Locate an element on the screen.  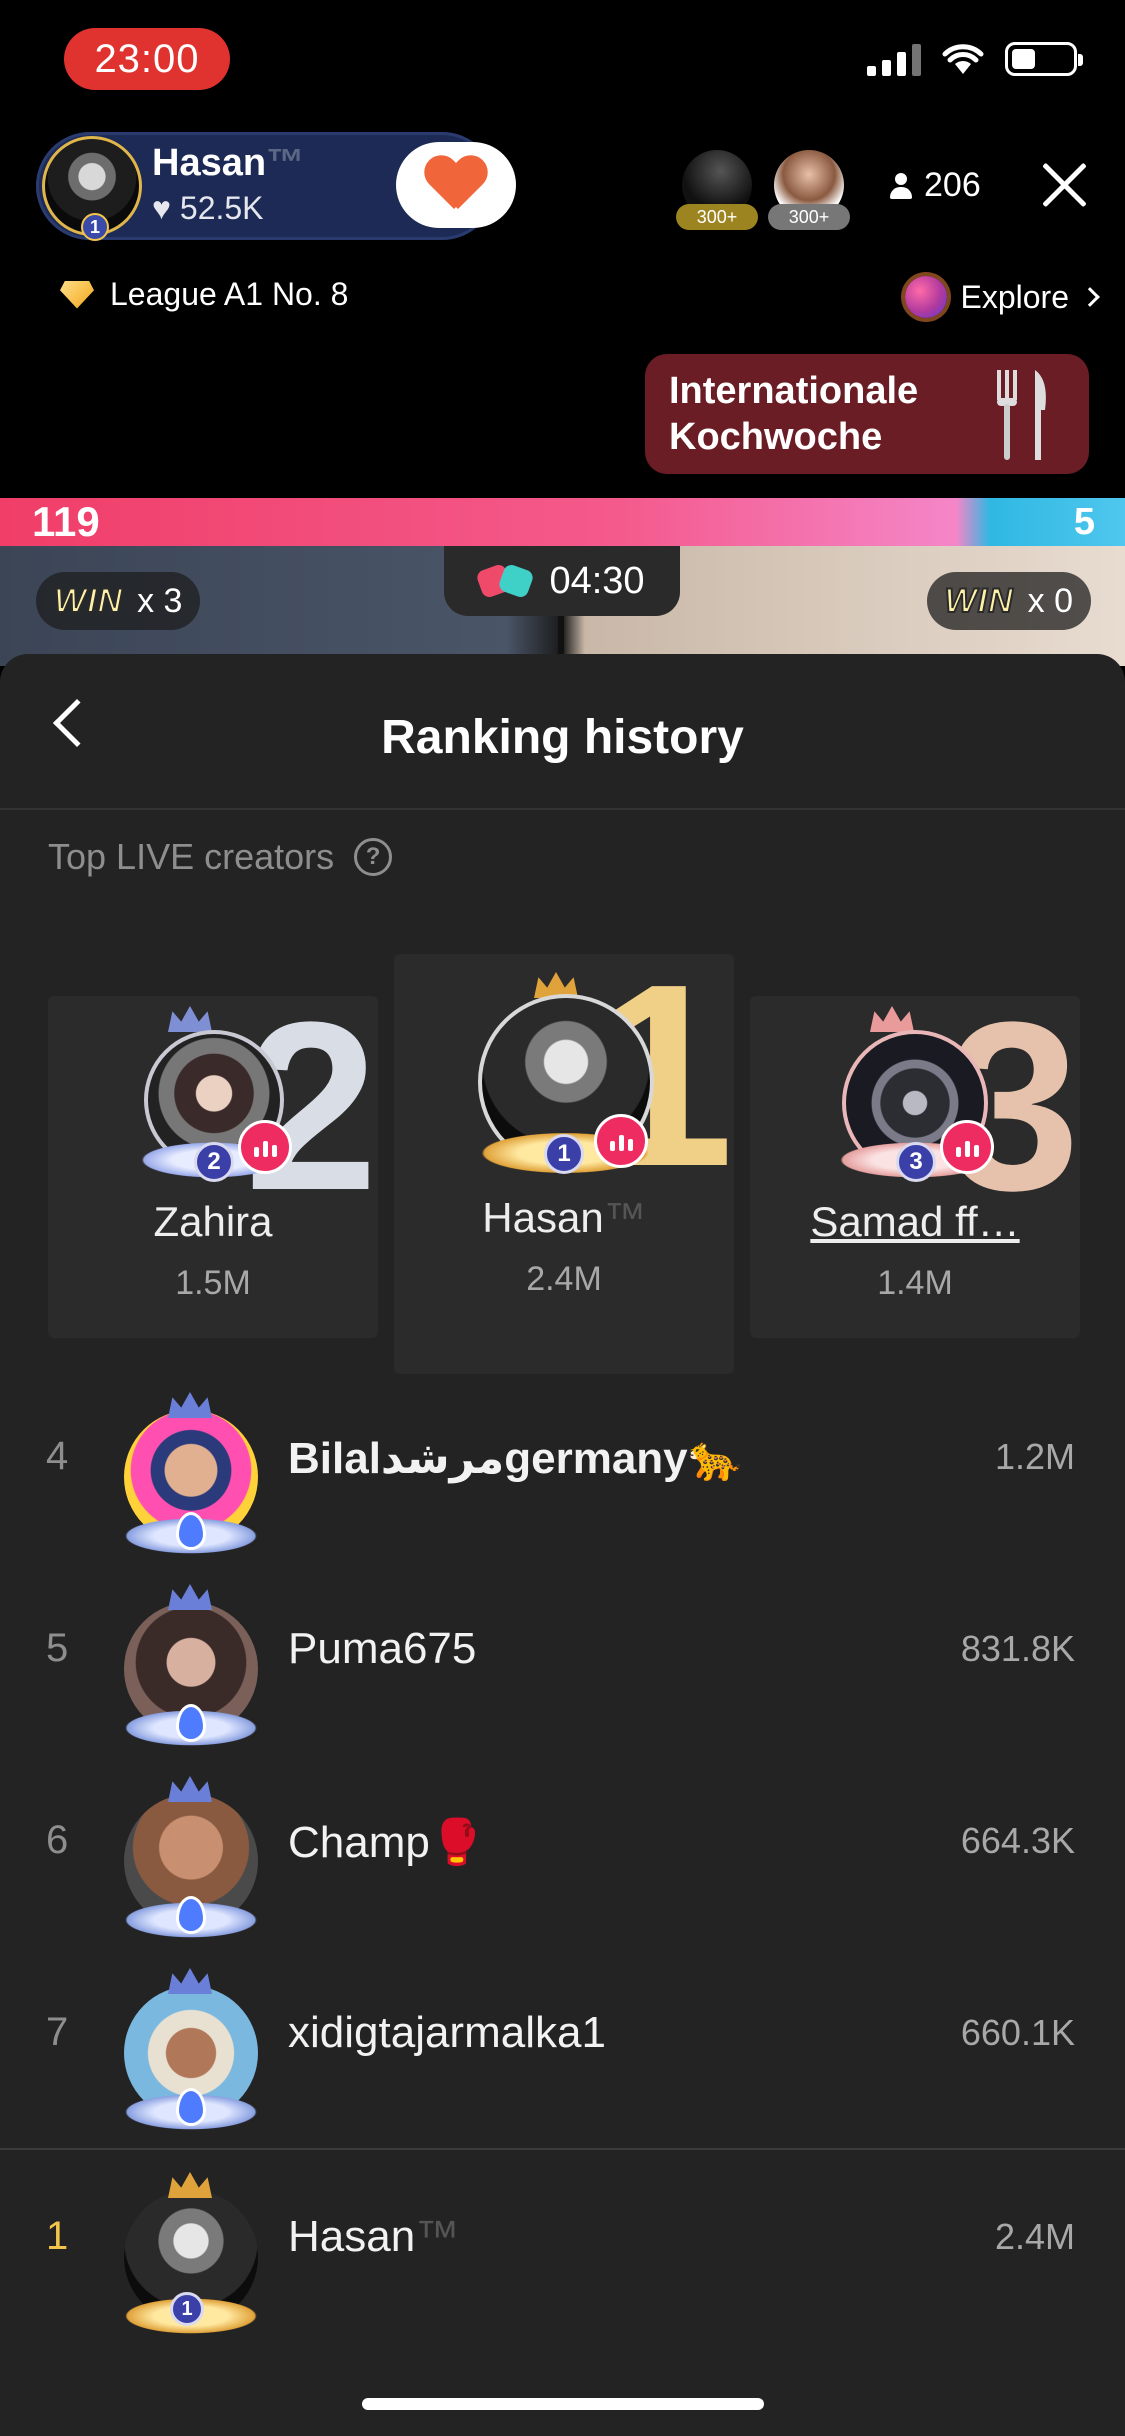
heart-follow-icon: 21 is located at coordinates (461, 189).